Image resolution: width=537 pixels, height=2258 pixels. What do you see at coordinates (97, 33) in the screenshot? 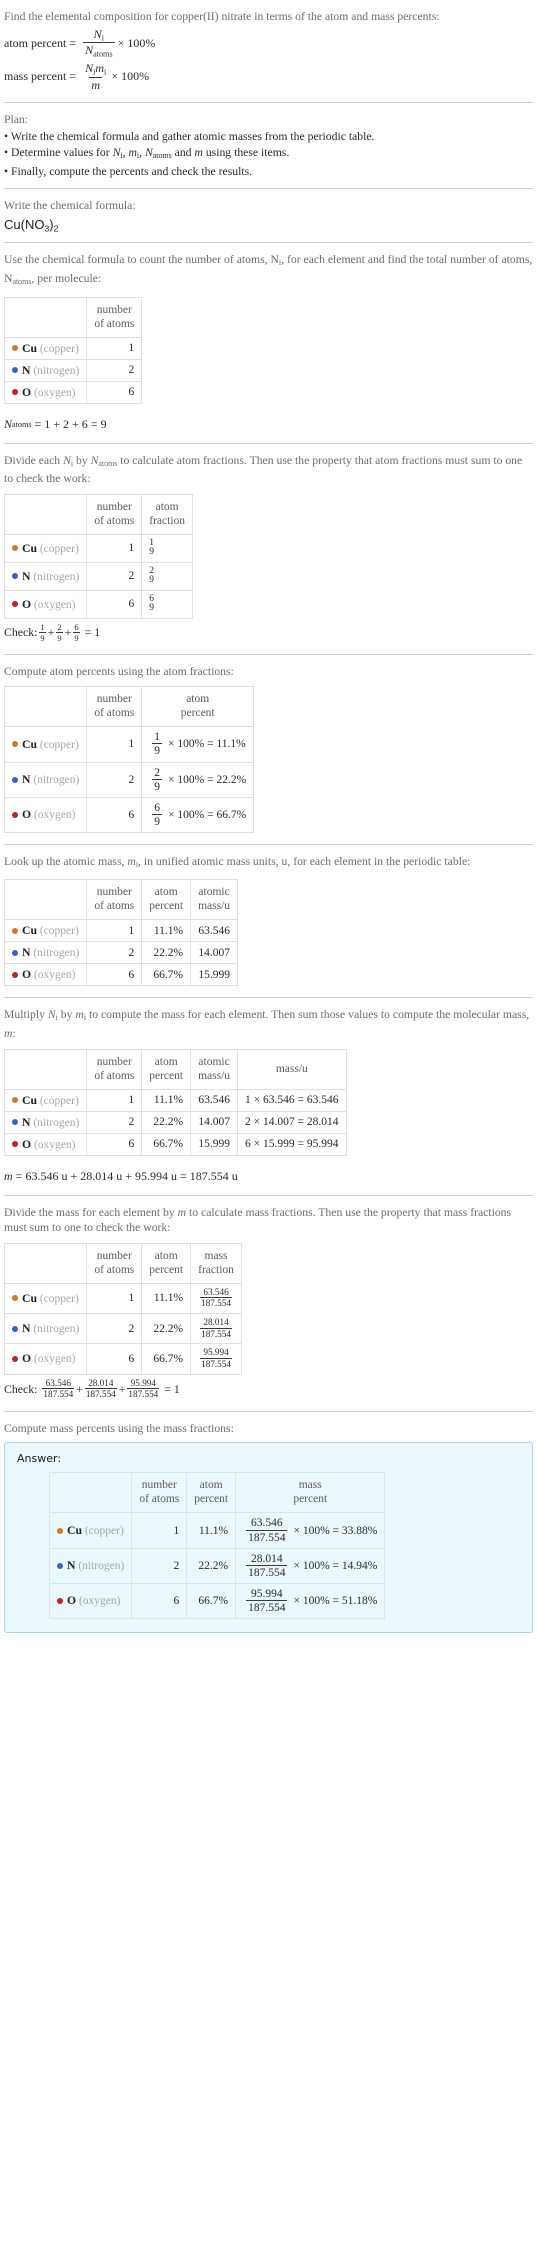
I see `atom-percent-numerator: N` at bounding box center [97, 33].